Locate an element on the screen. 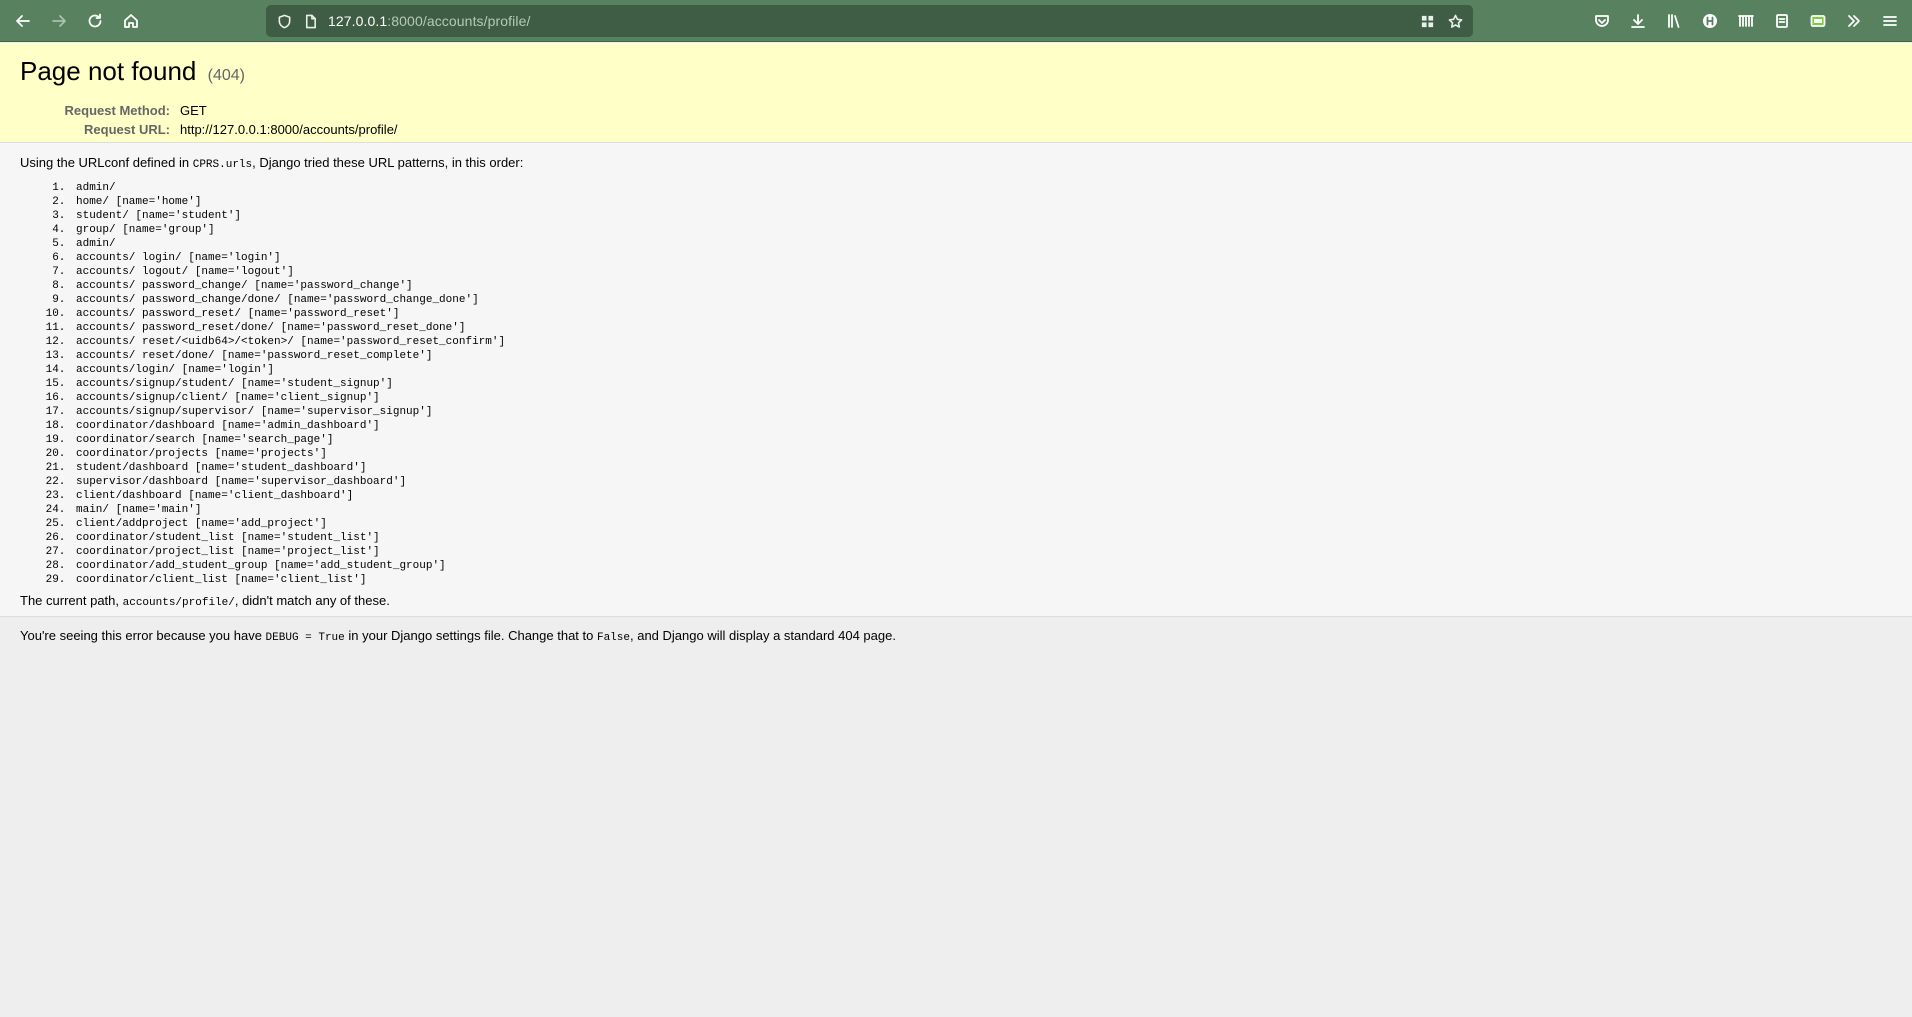 The width and height of the screenshot is (1912, 1017). url-pattern-item: main/ [name='main'] is located at coordinates (982, 510).